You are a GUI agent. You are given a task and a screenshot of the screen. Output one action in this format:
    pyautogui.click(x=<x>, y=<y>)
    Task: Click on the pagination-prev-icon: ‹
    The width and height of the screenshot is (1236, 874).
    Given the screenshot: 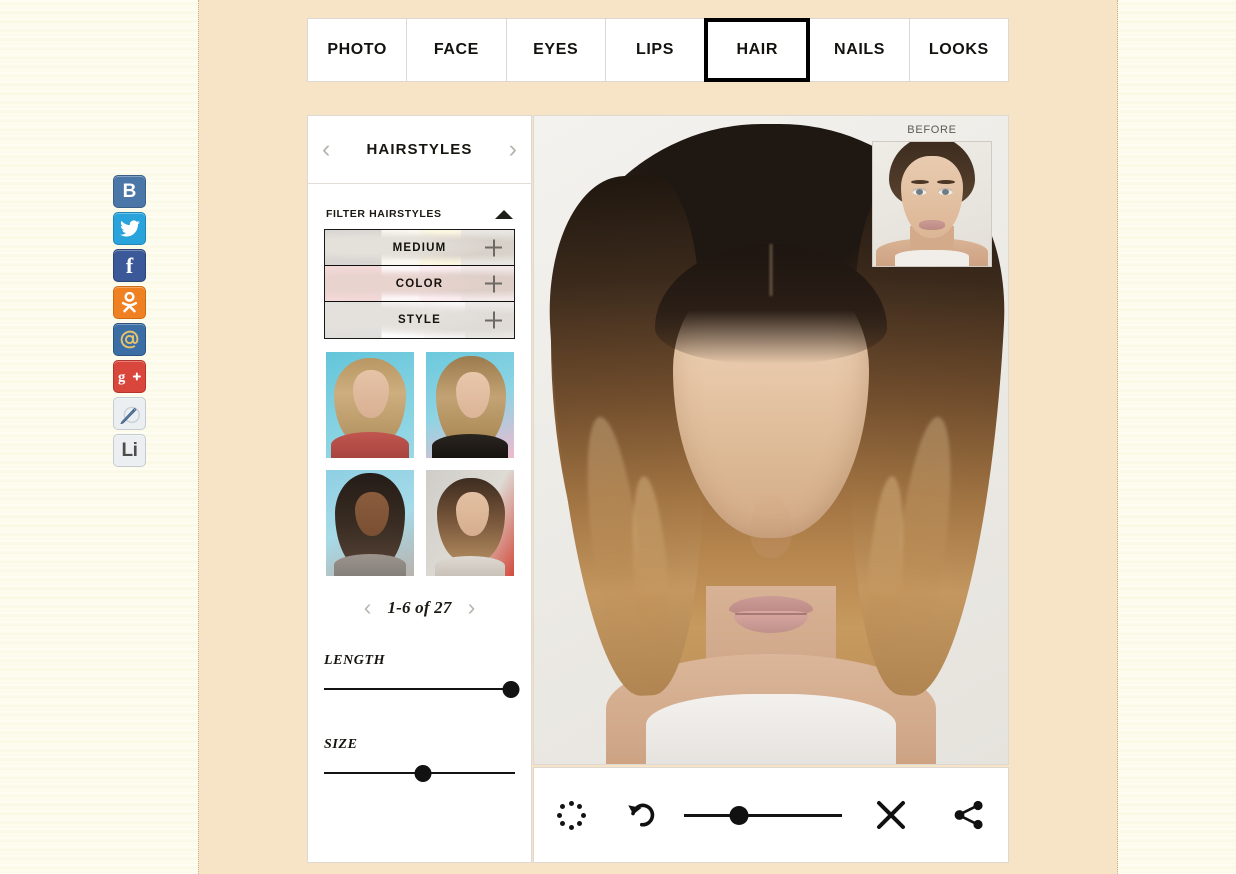 What is the action you would take?
    pyautogui.click(x=368, y=607)
    